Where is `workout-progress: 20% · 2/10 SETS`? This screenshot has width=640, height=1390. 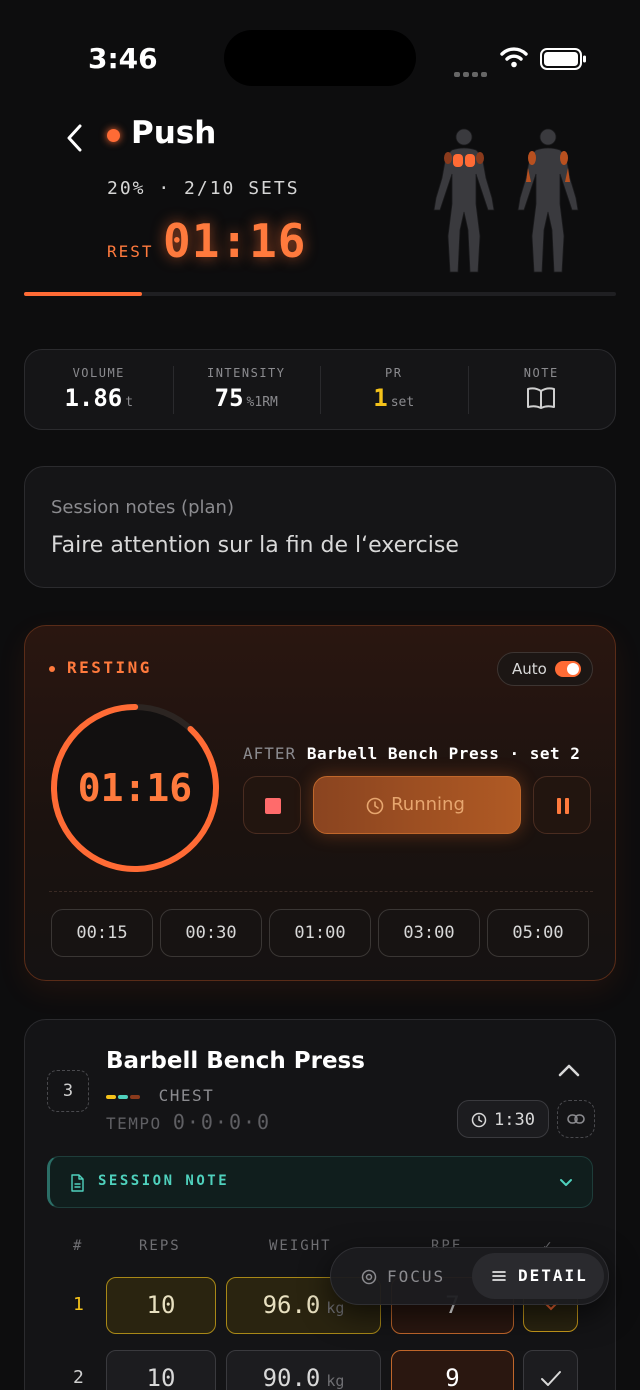 workout-progress: 20% · 2/10 SETS is located at coordinates (203, 188).